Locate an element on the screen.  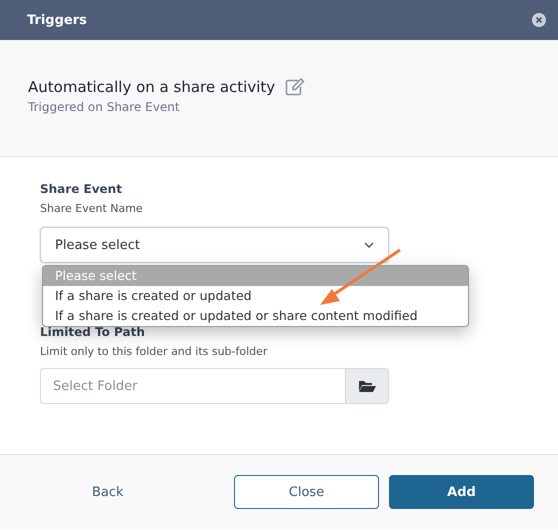
chevron-icon is located at coordinates (369, 245).